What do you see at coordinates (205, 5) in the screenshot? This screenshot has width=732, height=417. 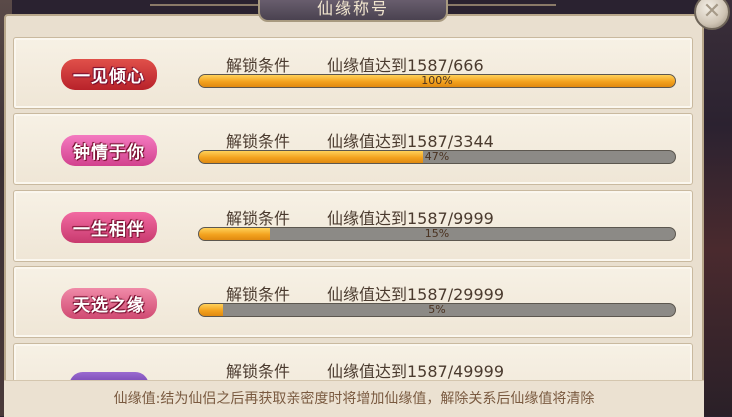 I see `title-ornament-left` at bounding box center [205, 5].